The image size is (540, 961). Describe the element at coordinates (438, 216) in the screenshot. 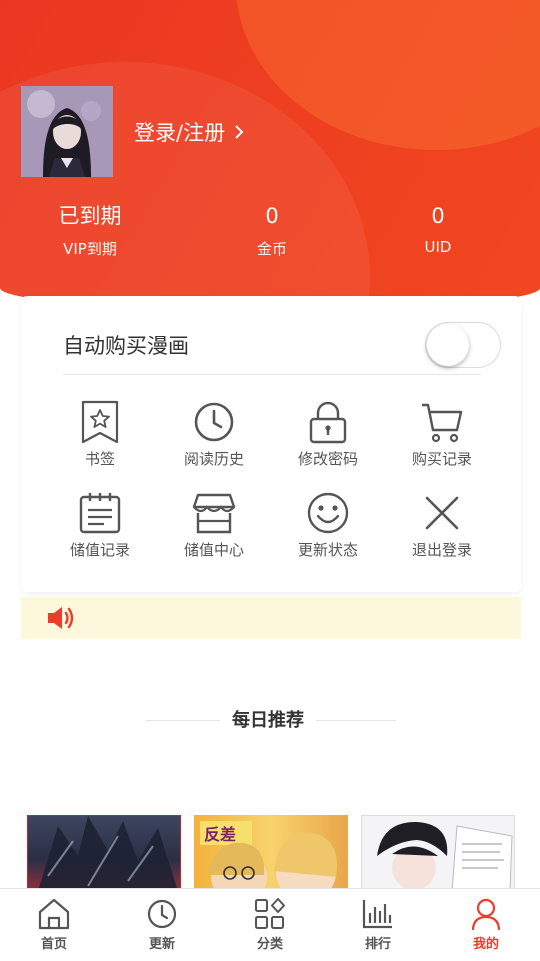

I see `uid-value: 0` at that location.